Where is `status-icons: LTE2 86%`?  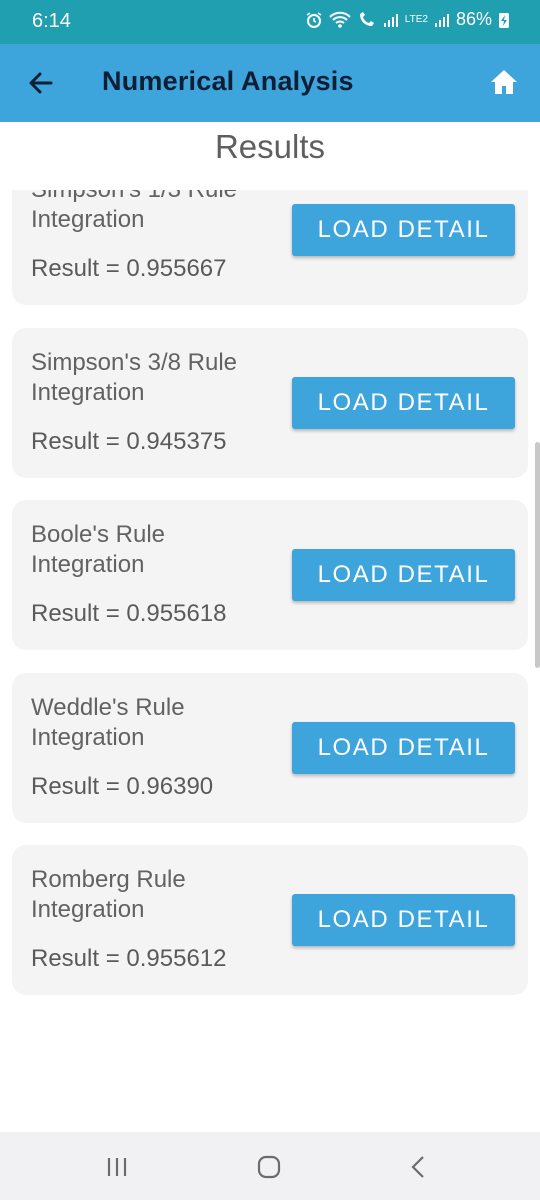 status-icons: LTE2 86% is located at coordinates (407, 19).